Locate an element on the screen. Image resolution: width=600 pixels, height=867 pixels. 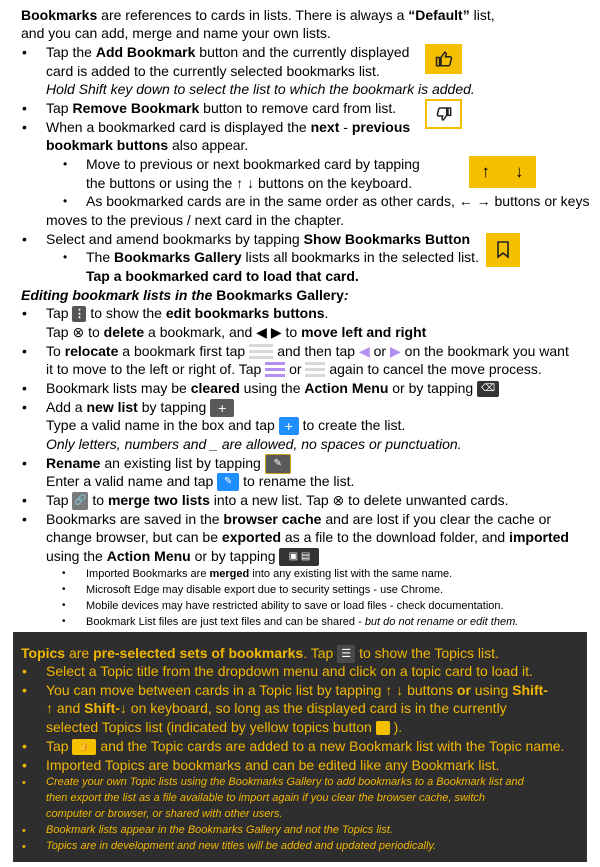
show-bookmarks-button is located at coordinates (503, 250).